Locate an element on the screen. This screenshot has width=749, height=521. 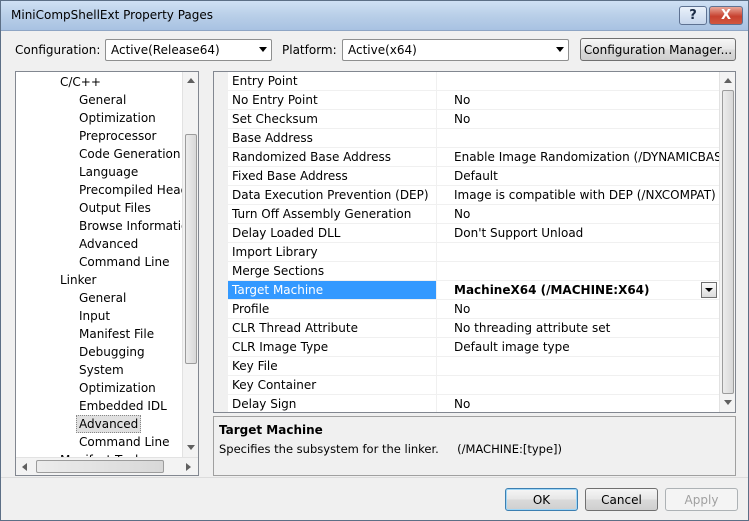
property-name: Import Library is located at coordinates (275, 252).